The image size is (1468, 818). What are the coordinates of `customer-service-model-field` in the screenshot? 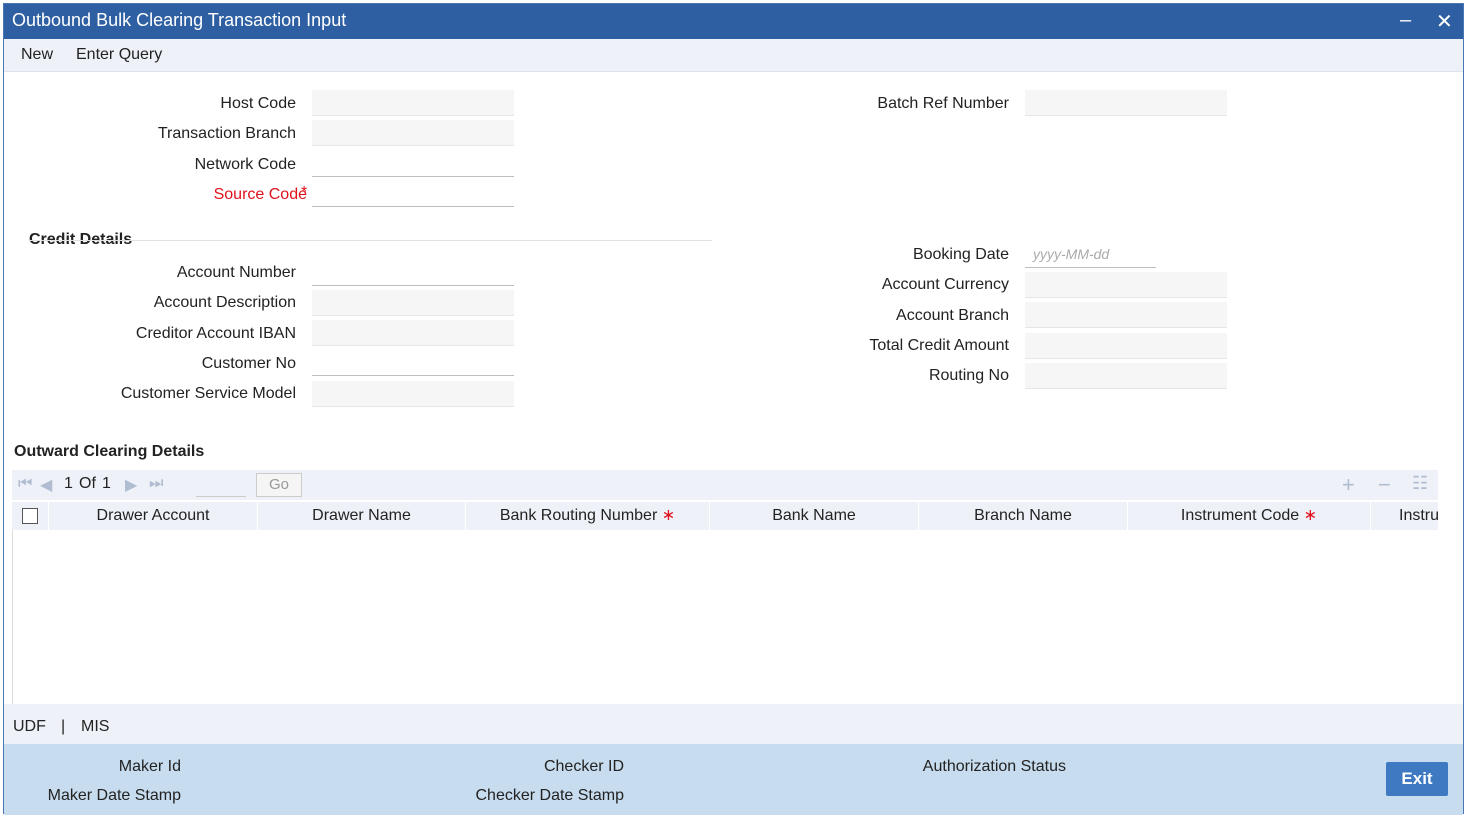 It's located at (413, 394).